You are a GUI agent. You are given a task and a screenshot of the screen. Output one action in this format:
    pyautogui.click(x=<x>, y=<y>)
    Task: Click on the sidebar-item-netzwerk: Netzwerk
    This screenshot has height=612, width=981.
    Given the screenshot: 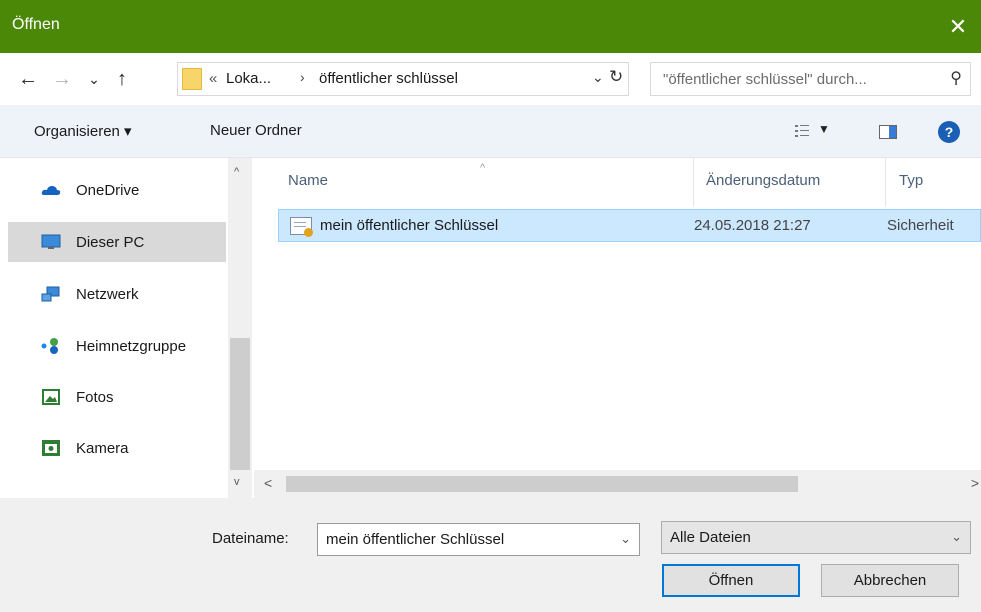 What is the action you would take?
    pyautogui.click(x=117, y=294)
    